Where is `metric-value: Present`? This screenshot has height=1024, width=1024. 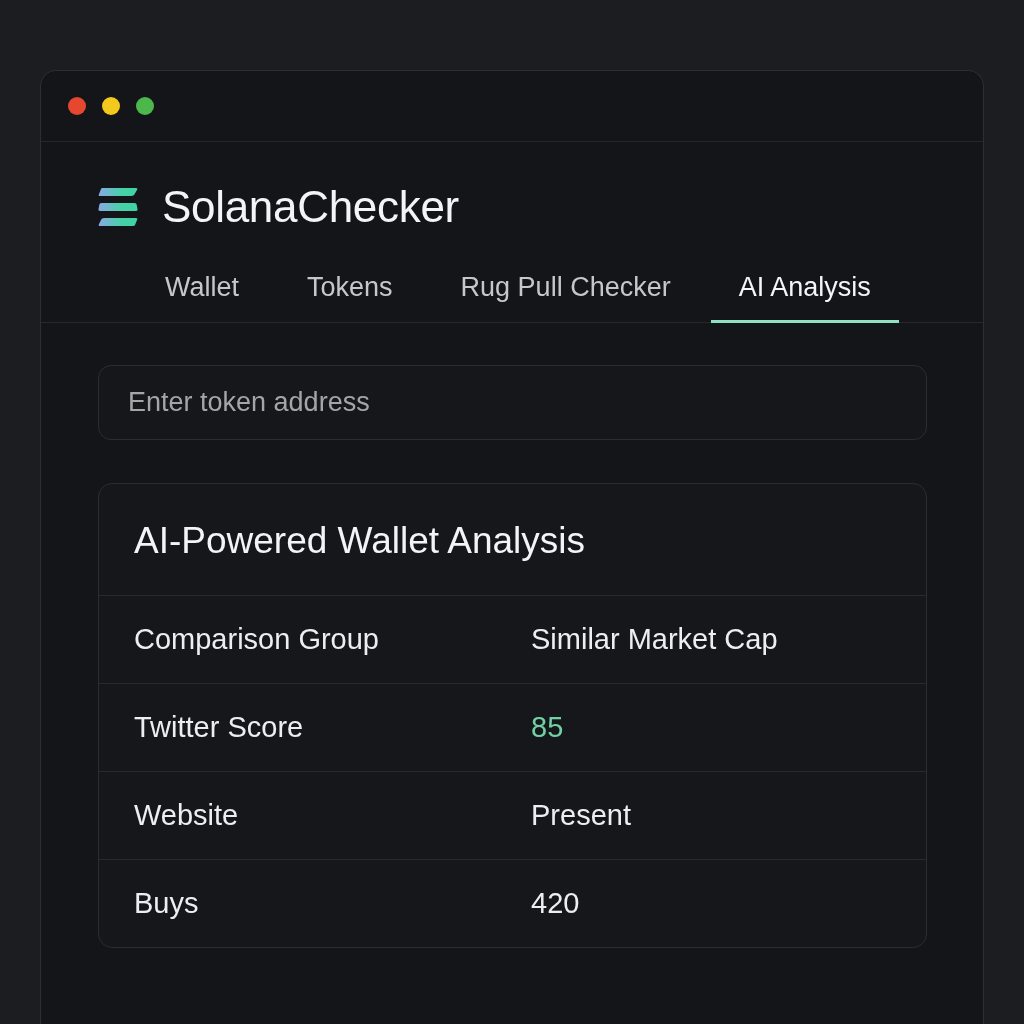 metric-value: Present is located at coordinates (581, 815).